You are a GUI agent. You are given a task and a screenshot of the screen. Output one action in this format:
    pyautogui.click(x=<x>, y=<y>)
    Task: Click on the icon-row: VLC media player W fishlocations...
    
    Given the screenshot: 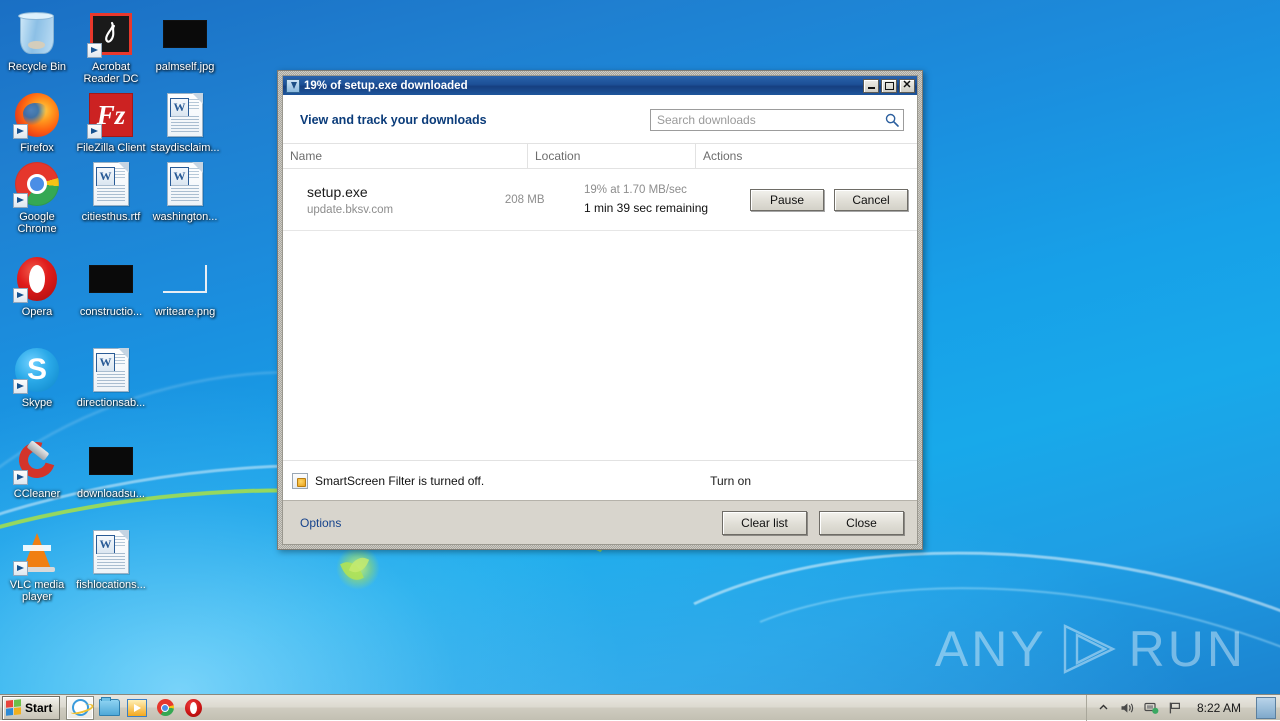 What is the action you would take?
    pyautogui.click(x=116, y=562)
    